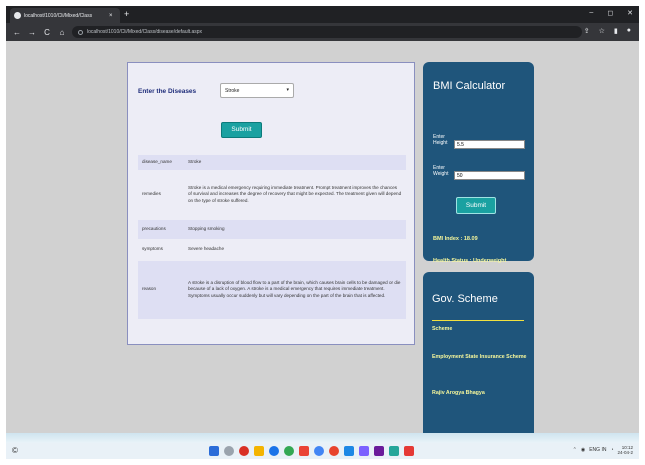 The image size is (645, 465). What do you see at coordinates (206, 249) in the screenshot?
I see `row-value: Severe headache` at bounding box center [206, 249].